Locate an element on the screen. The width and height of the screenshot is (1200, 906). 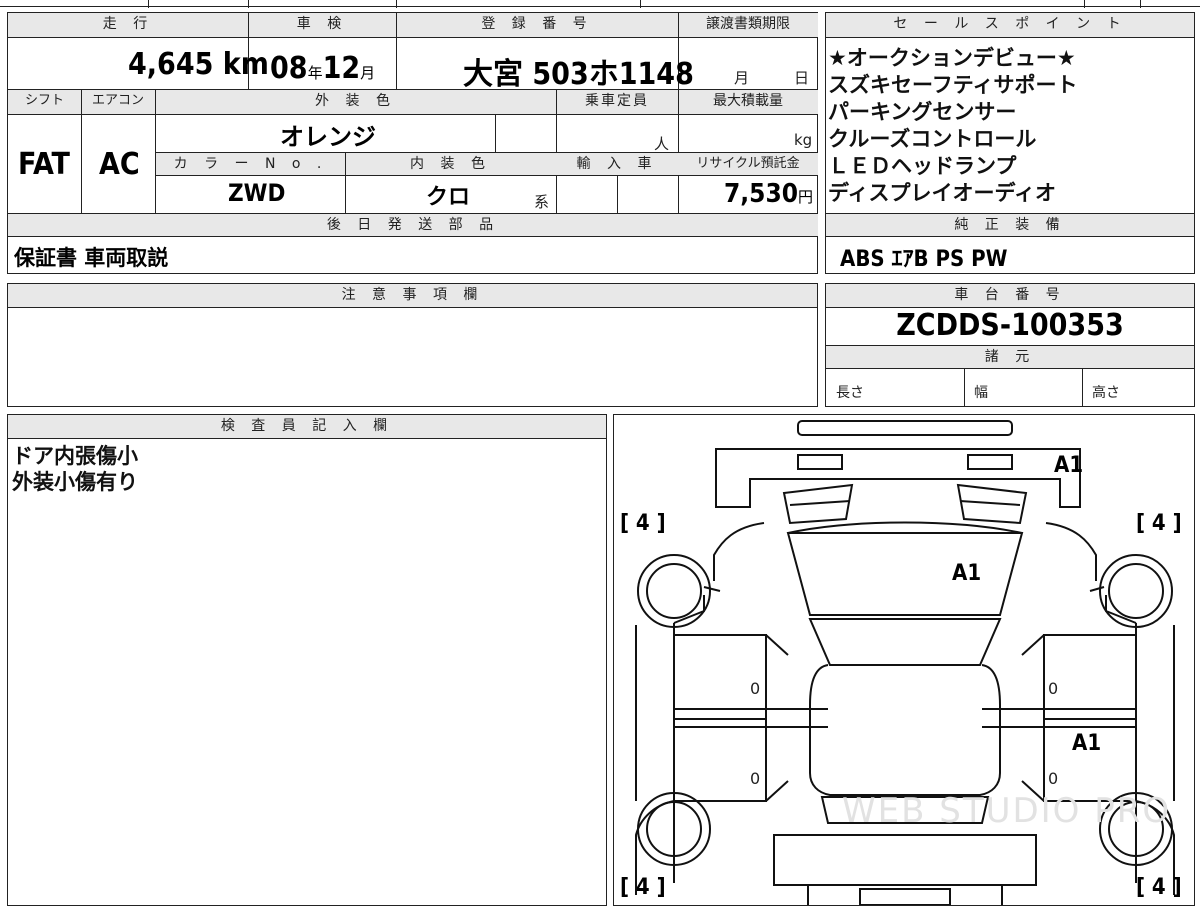
chassis-box: 車 台 番 号 ZCDDS-100353 諸 元 長さ 幅 高さ is located at coordinates (1010, 345).